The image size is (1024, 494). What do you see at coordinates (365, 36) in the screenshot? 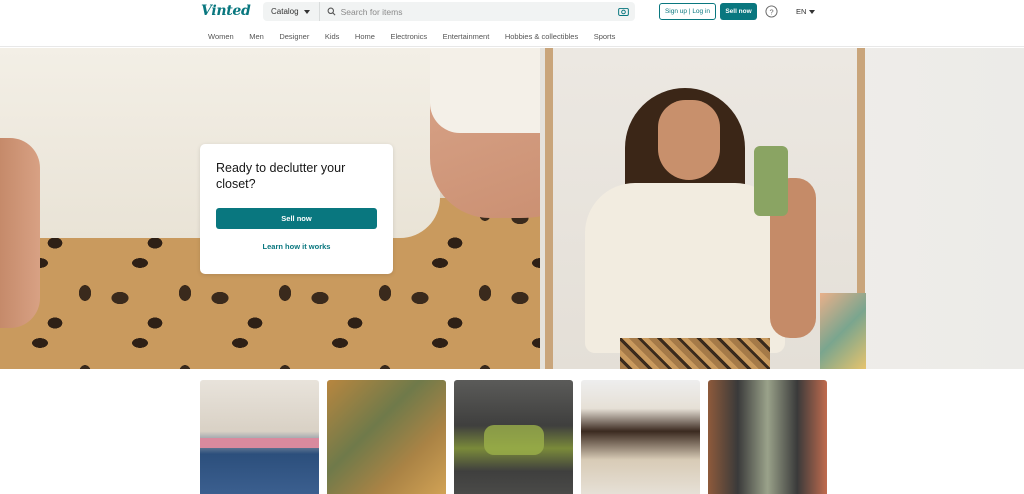
I see `category-home: Home` at bounding box center [365, 36].